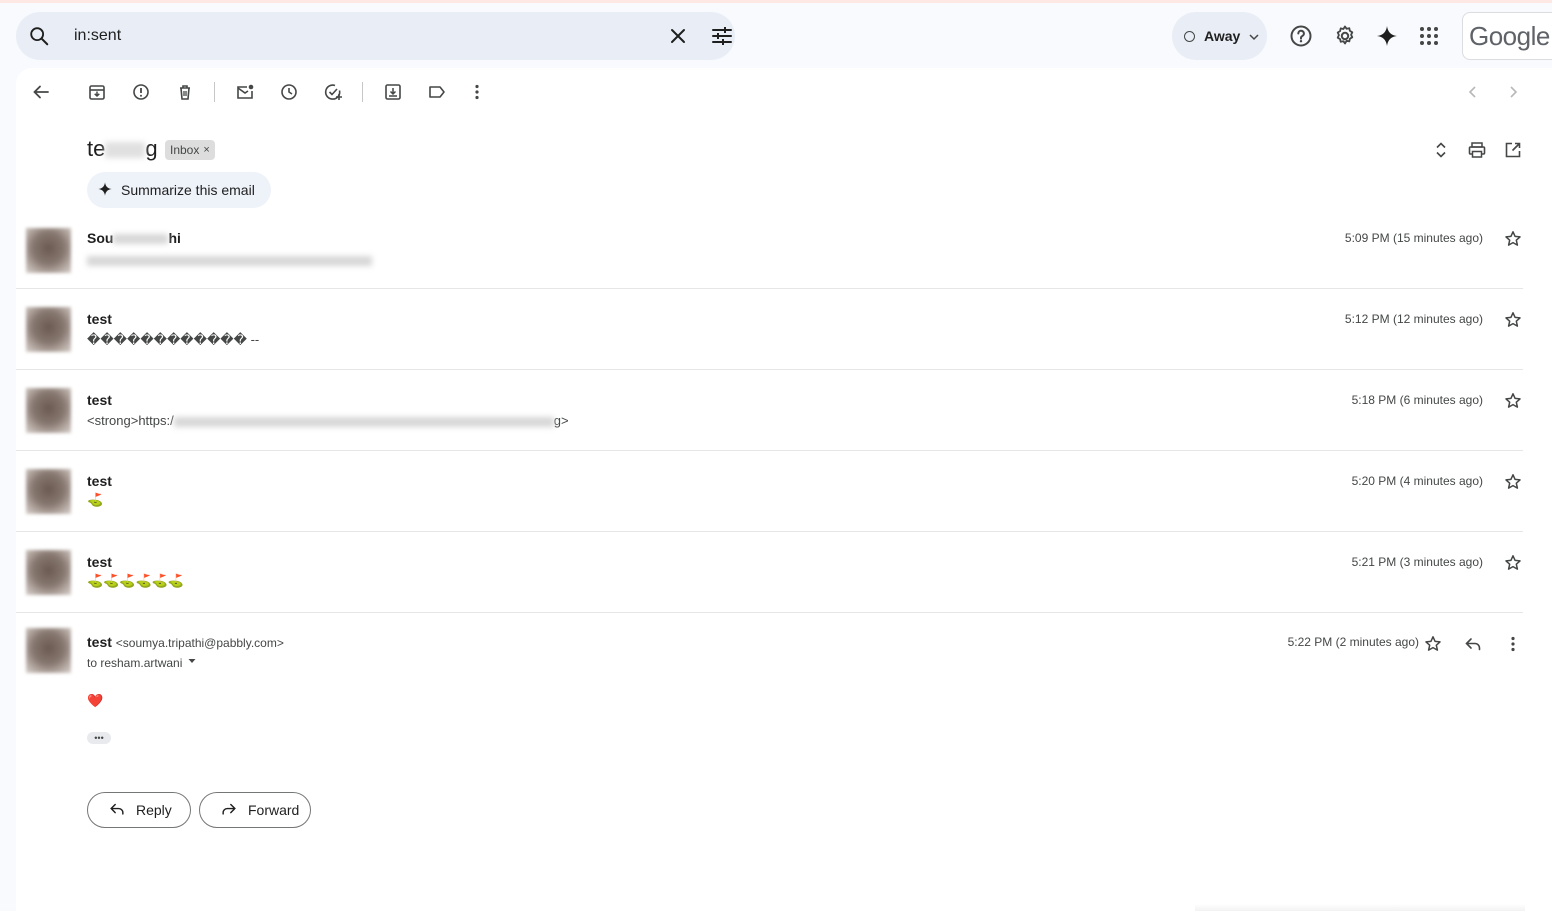 The width and height of the screenshot is (1552, 911). Describe the element at coordinates (95, 500) in the screenshot. I see `message-snippet: ⛳` at that location.